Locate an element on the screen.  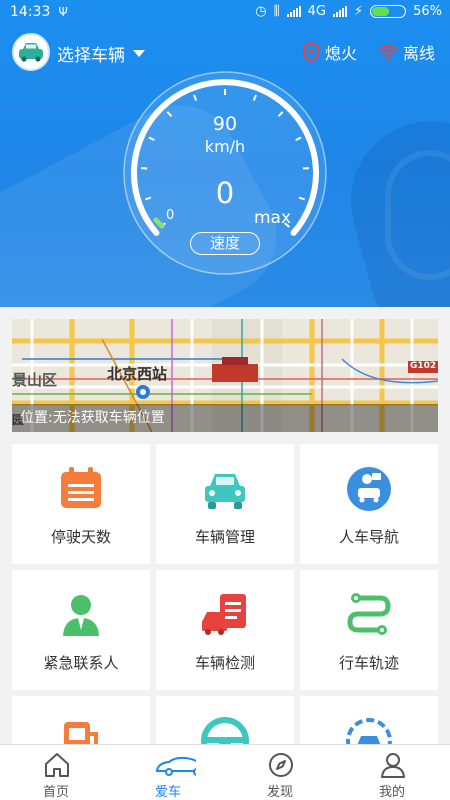
car-outline-icon is located at coordinates (175, 766).